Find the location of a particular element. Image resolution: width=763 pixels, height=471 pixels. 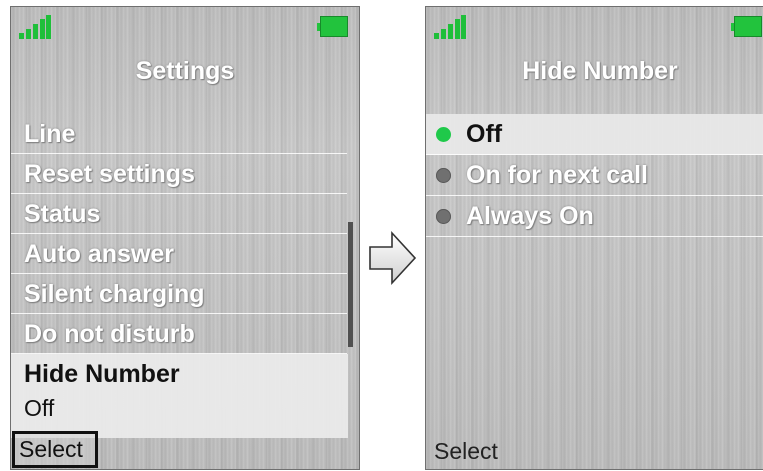

menu-item-line: Line is located at coordinates (179, 134).